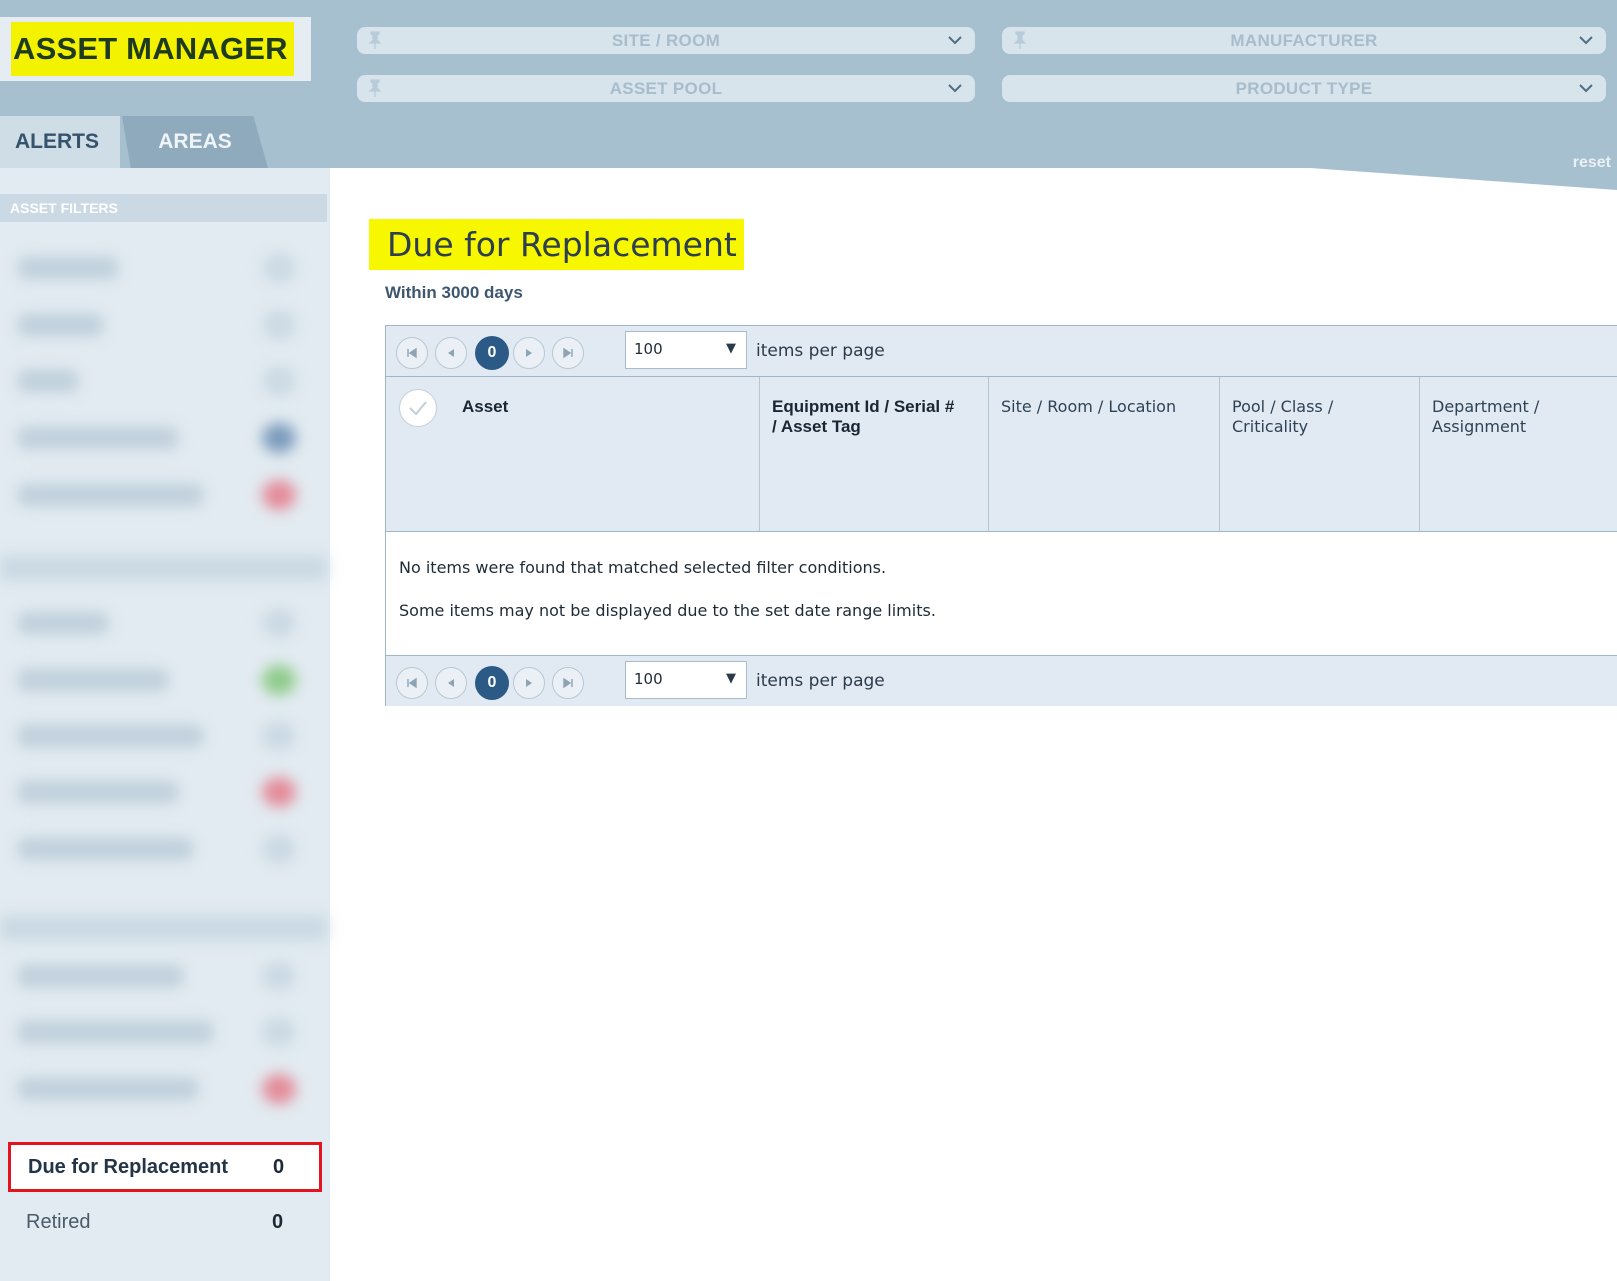 The width and height of the screenshot is (1617, 1281). What do you see at coordinates (1103, 454) in the screenshot?
I see `column-header-site-room-location: Site / Room / Location` at bounding box center [1103, 454].